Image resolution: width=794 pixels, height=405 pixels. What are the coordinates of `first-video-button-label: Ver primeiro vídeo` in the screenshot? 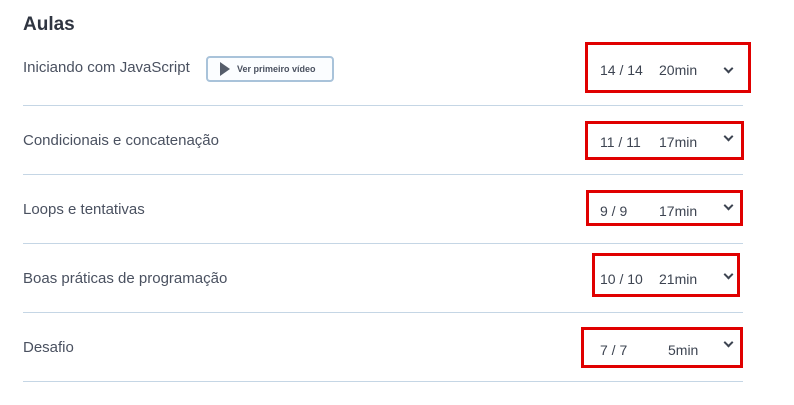 It's located at (276, 69).